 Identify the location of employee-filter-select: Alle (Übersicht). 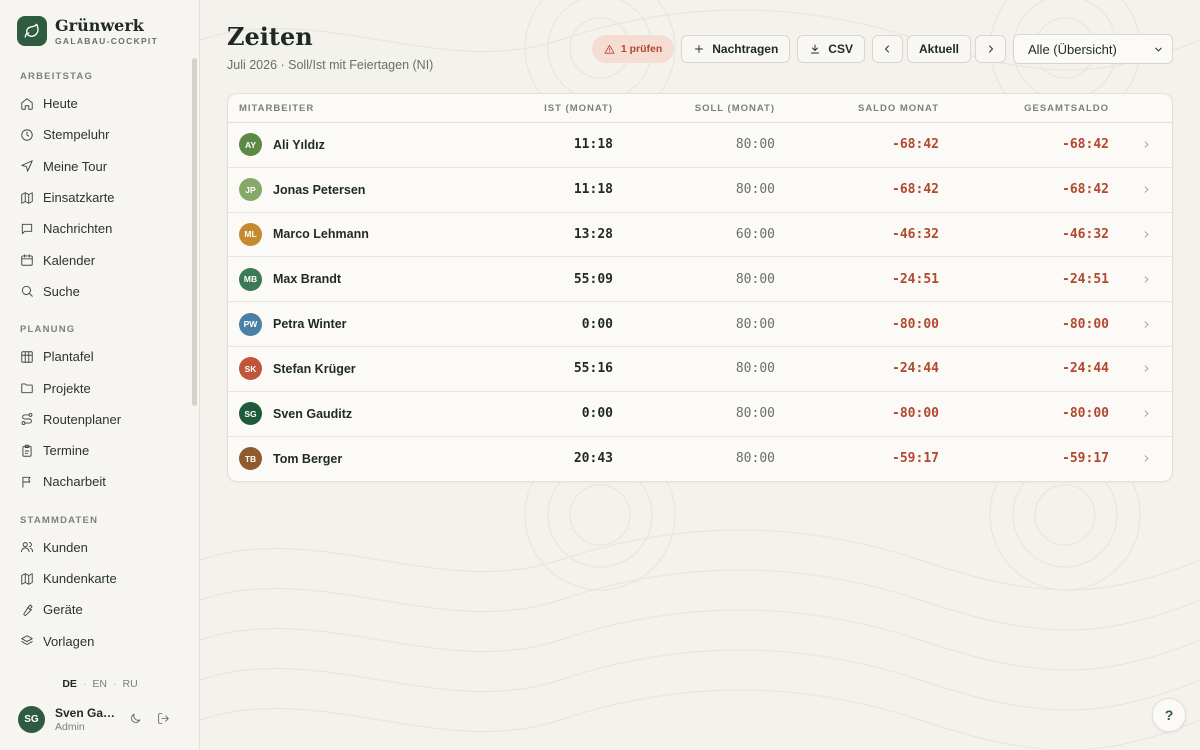
(1093, 49).